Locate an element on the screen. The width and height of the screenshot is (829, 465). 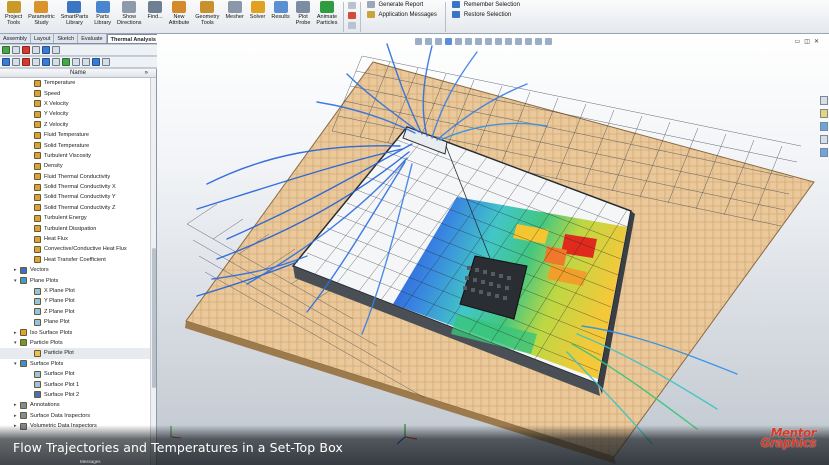
tree-item: Solid Thermal Conductivity Y is located at coordinates (78, 197).